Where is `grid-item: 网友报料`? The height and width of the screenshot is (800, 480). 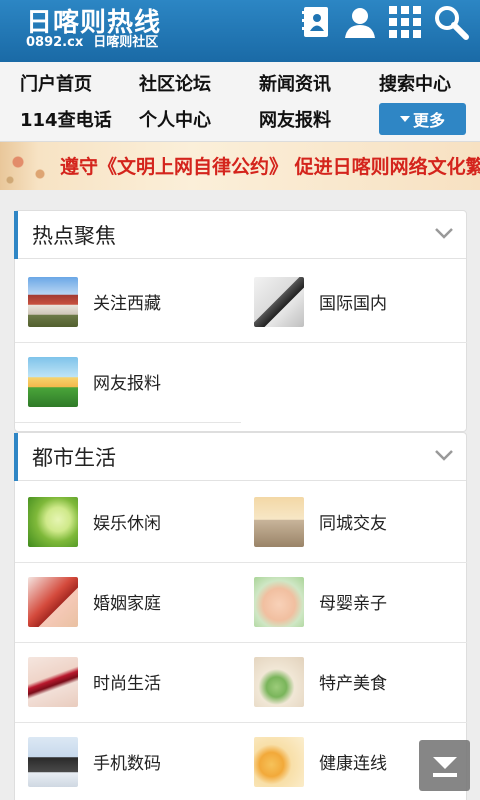 grid-item: 网友报料 is located at coordinates (128, 383).